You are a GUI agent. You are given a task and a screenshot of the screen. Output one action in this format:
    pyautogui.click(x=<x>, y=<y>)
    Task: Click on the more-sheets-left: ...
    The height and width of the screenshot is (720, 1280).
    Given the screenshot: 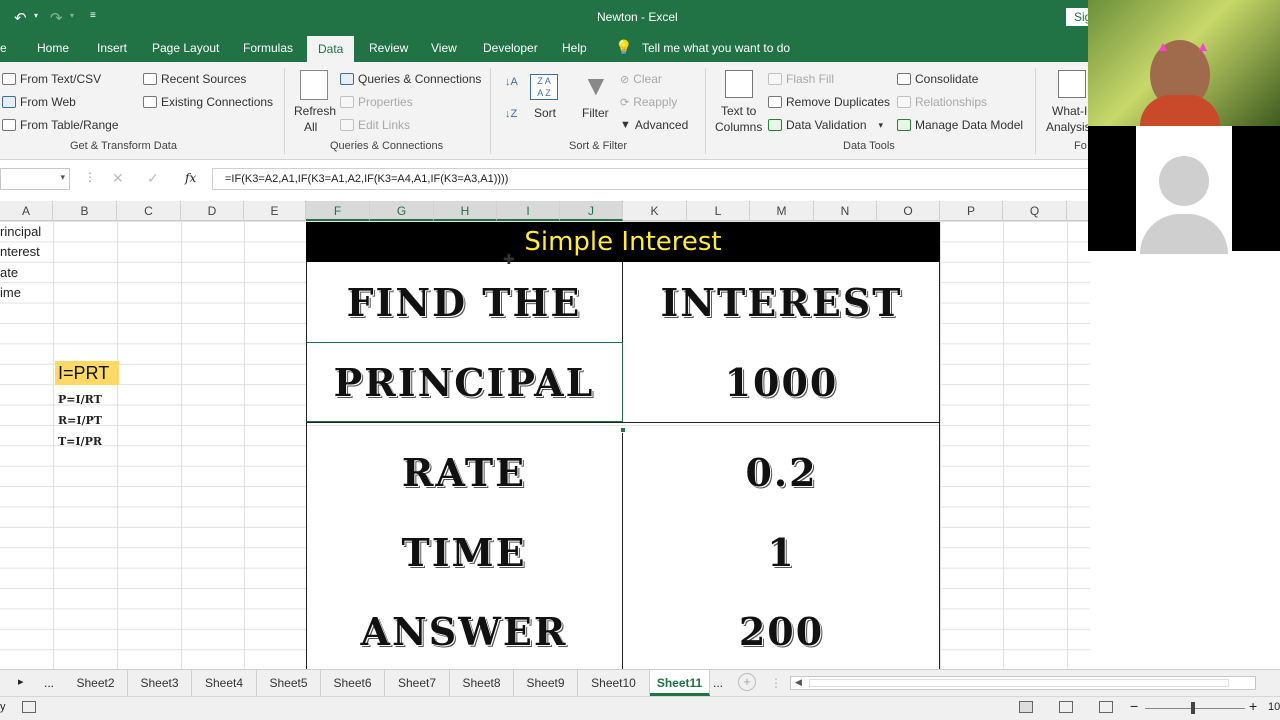 What is the action you would take?
    pyautogui.click(x=49, y=683)
    